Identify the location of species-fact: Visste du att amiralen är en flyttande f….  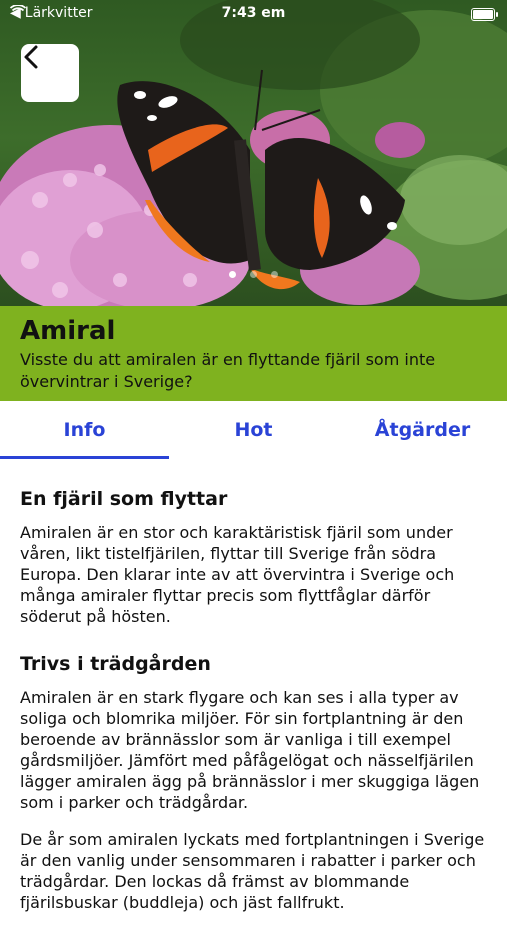
(228, 370).